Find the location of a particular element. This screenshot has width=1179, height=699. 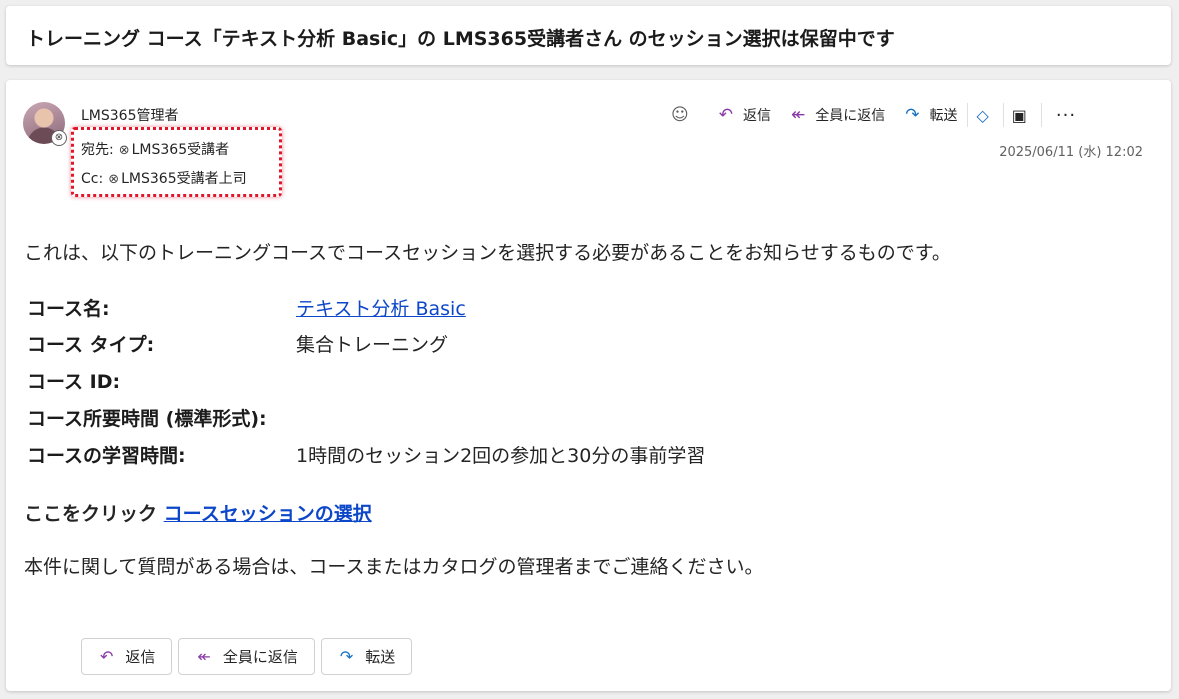

detail-key: コースの学習時間: is located at coordinates (106, 456).